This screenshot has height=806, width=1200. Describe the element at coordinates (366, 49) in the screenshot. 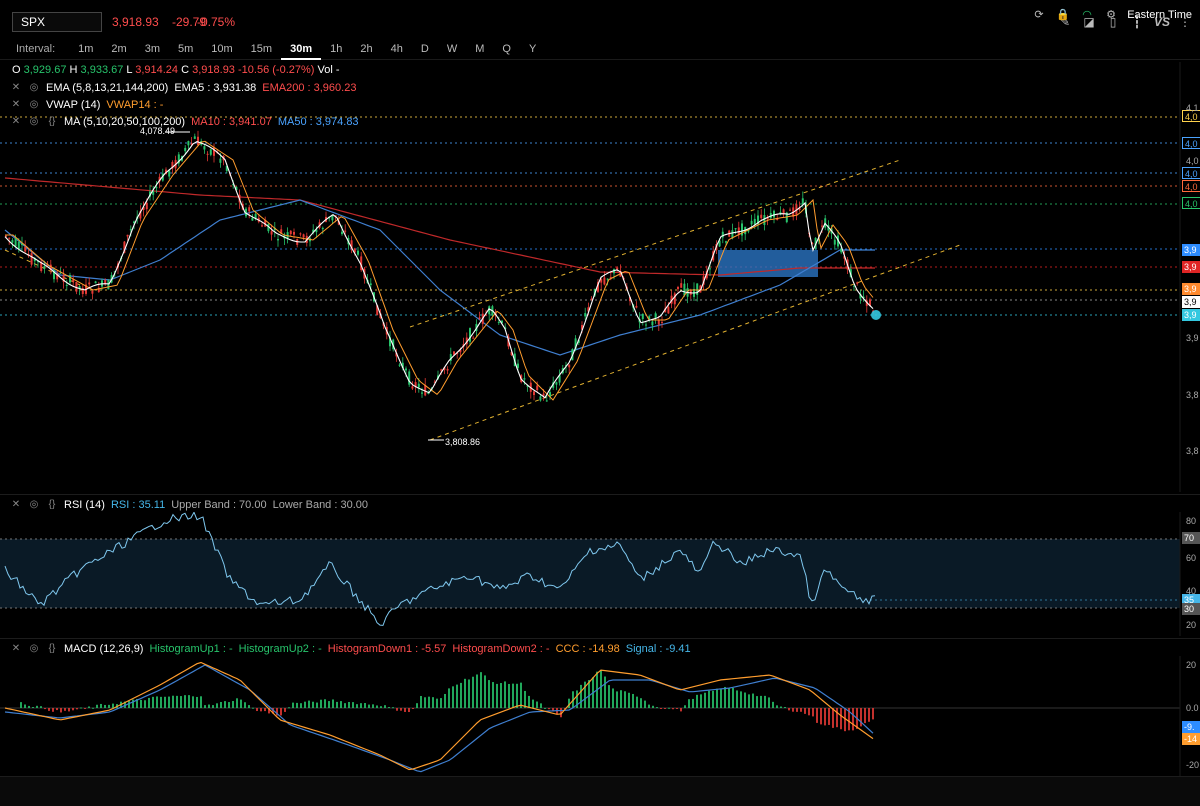

I see `interval-2h: 2h` at that location.